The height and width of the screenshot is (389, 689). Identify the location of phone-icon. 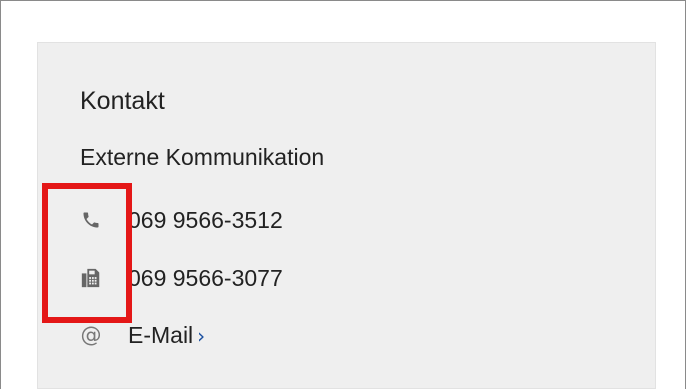
(91, 220).